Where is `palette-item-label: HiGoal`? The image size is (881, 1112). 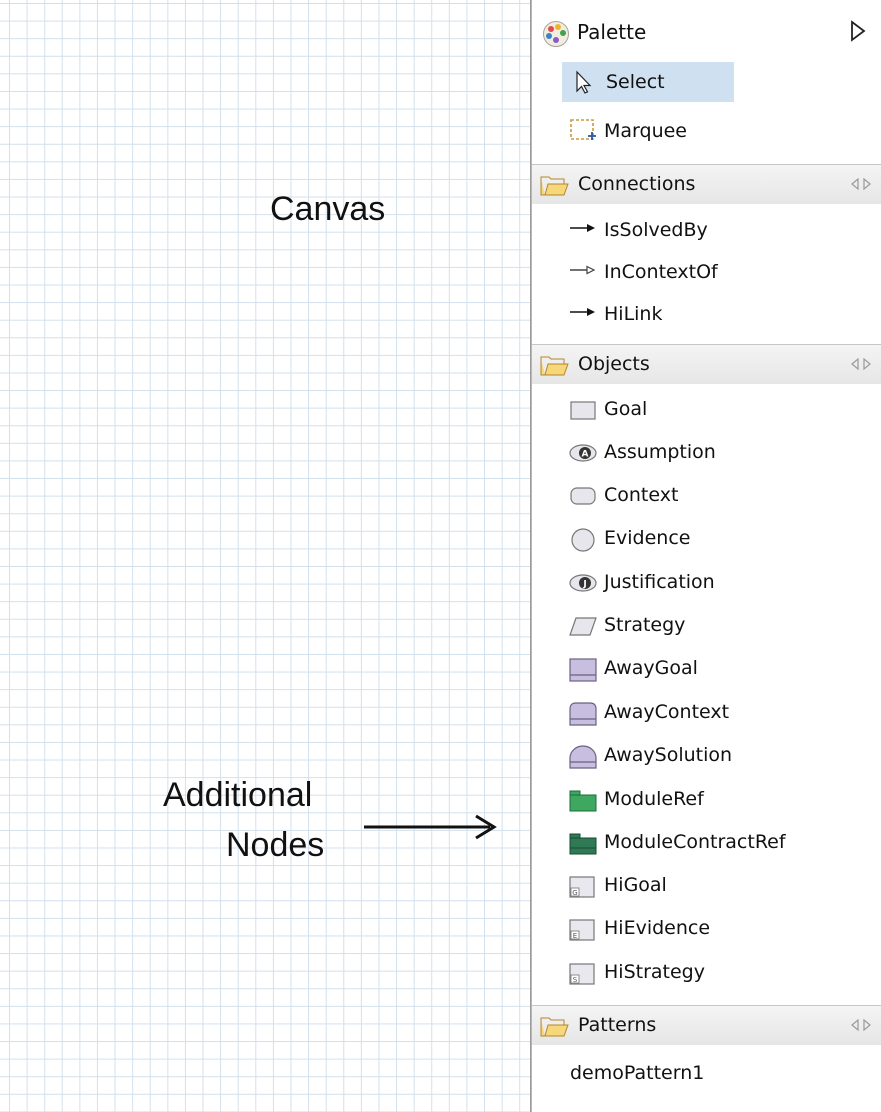 palette-item-label: HiGoal is located at coordinates (635, 885).